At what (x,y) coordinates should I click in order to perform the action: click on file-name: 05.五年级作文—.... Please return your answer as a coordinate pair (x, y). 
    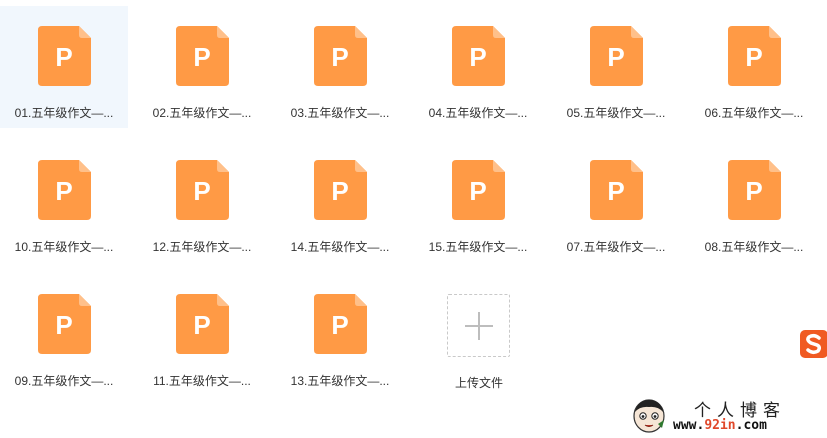
    Looking at the image, I should click on (616, 113).